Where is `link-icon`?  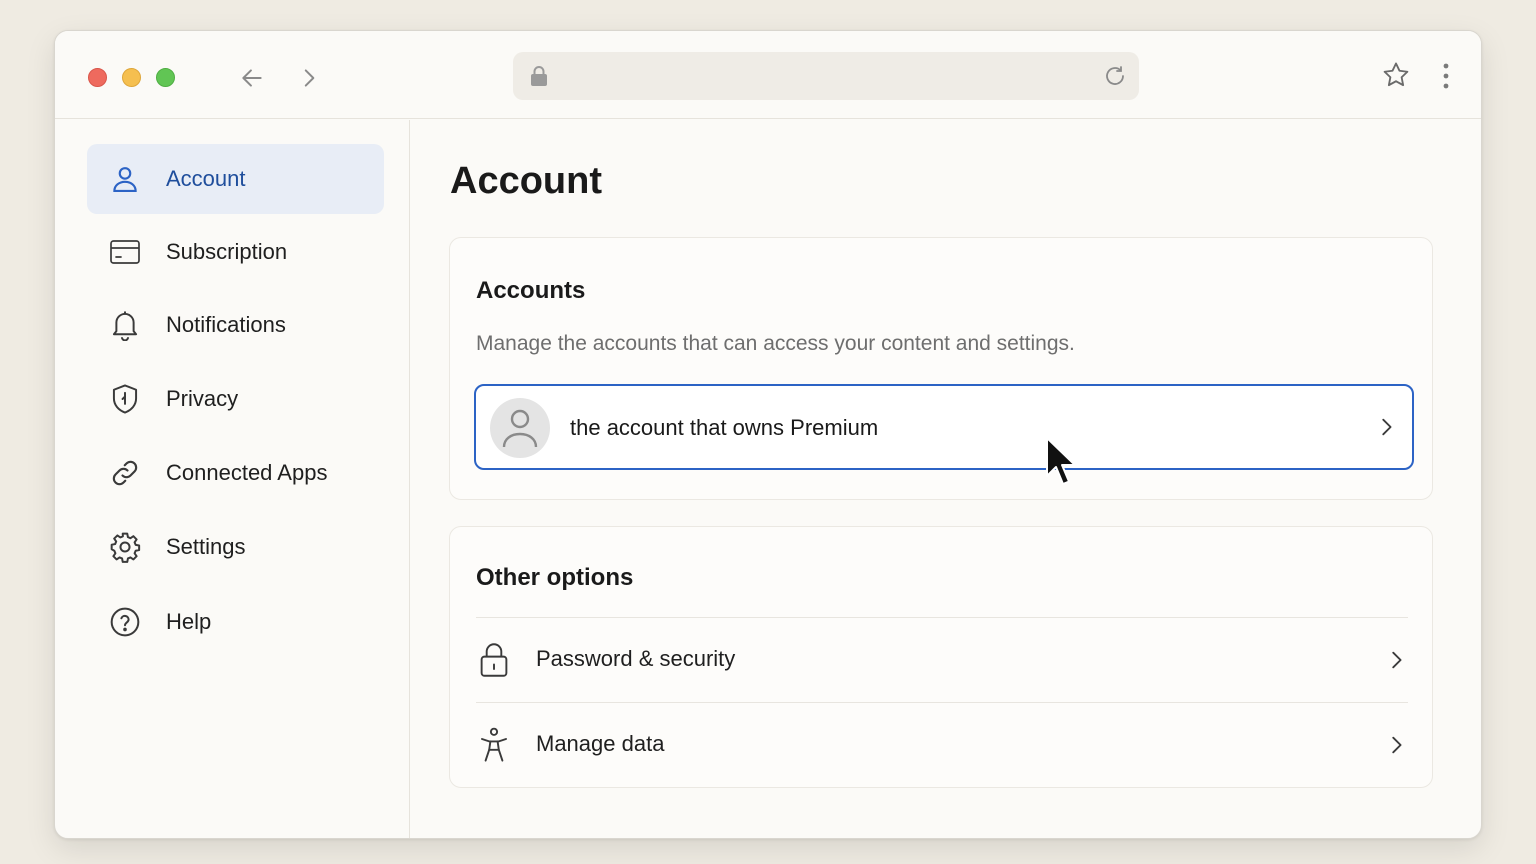 link-icon is located at coordinates (125, 473).